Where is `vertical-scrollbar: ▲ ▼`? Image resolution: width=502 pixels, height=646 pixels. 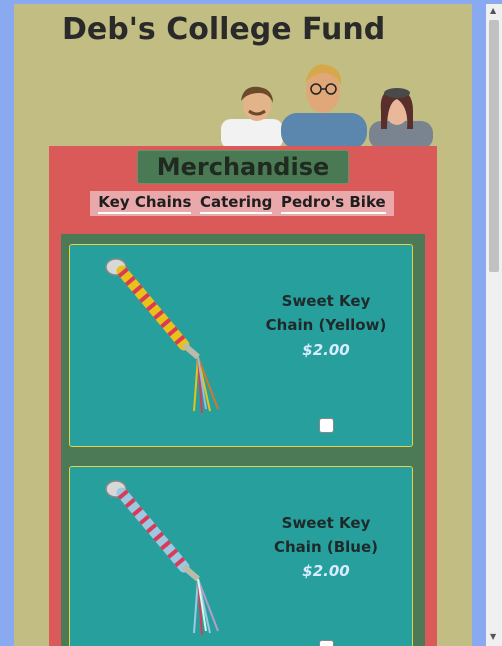
vertical-scrollbar: ▲ ▼ is located at coordinates (494, 325).